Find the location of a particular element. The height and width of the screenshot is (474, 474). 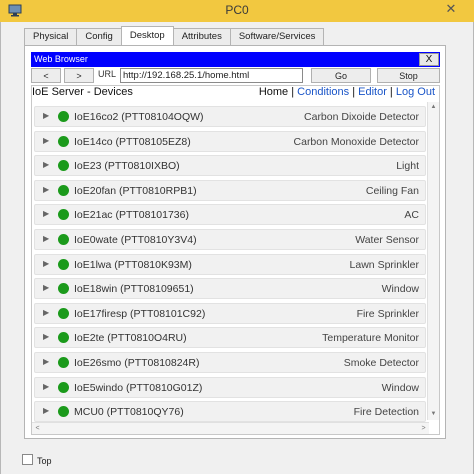

close-icon: ✕ is located at coordinates (451, 9).